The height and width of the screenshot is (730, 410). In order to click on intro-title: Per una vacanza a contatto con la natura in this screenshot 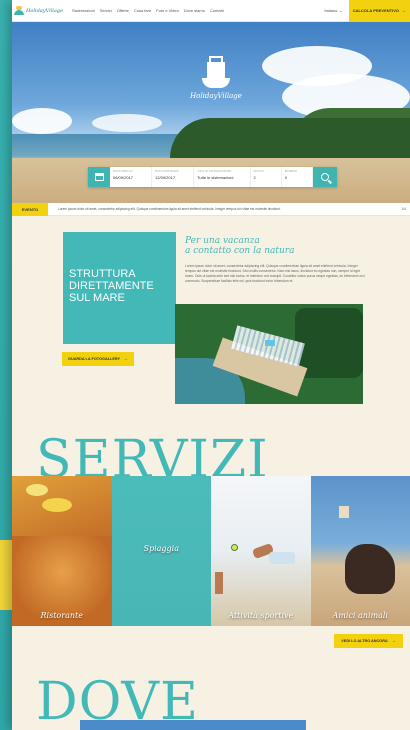, I will do `click(275, 246)`.